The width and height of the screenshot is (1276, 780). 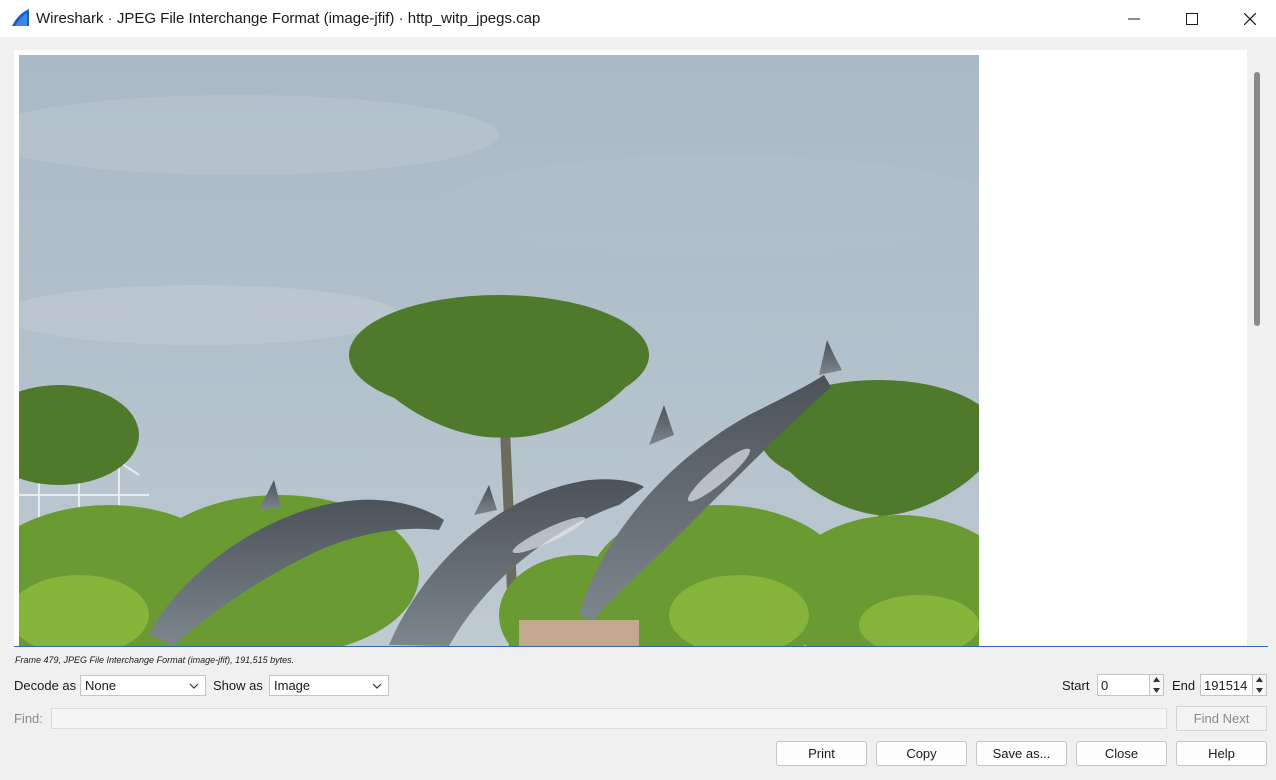 What do you see at coordinates (20, 17) in the screenshot?
I see `wireshark-fin-icon` at bounding box center [20, 17].